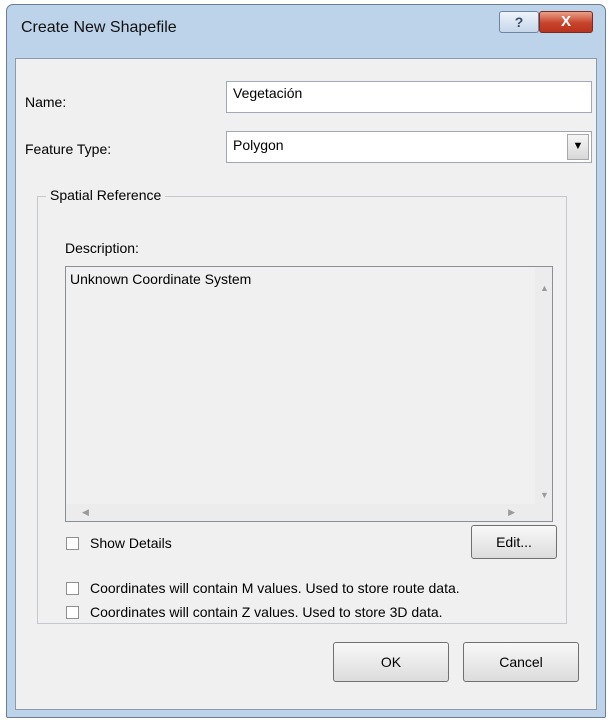 The width and height of the screenshot is (614, 725). Describe the element at coordinates (258, 145) in the screenshot. I see `feature-type-value: Polygon` at that location.